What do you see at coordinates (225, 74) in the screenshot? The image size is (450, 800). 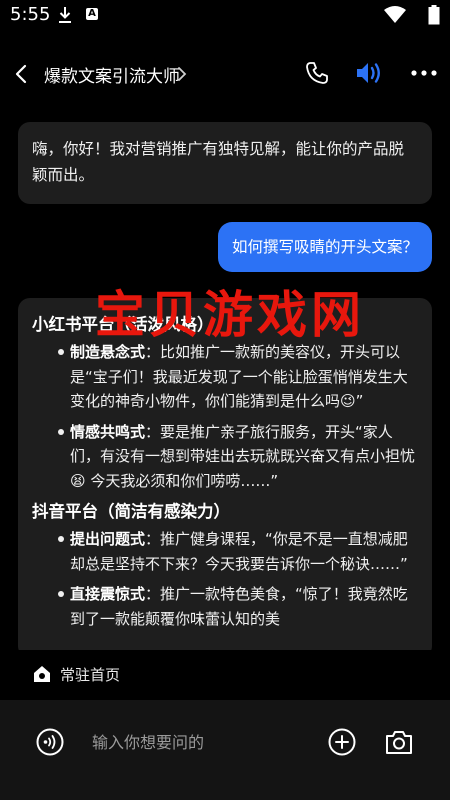 I see `chat-header: 爆款文案引流大师` at bounding box center [225, 74].